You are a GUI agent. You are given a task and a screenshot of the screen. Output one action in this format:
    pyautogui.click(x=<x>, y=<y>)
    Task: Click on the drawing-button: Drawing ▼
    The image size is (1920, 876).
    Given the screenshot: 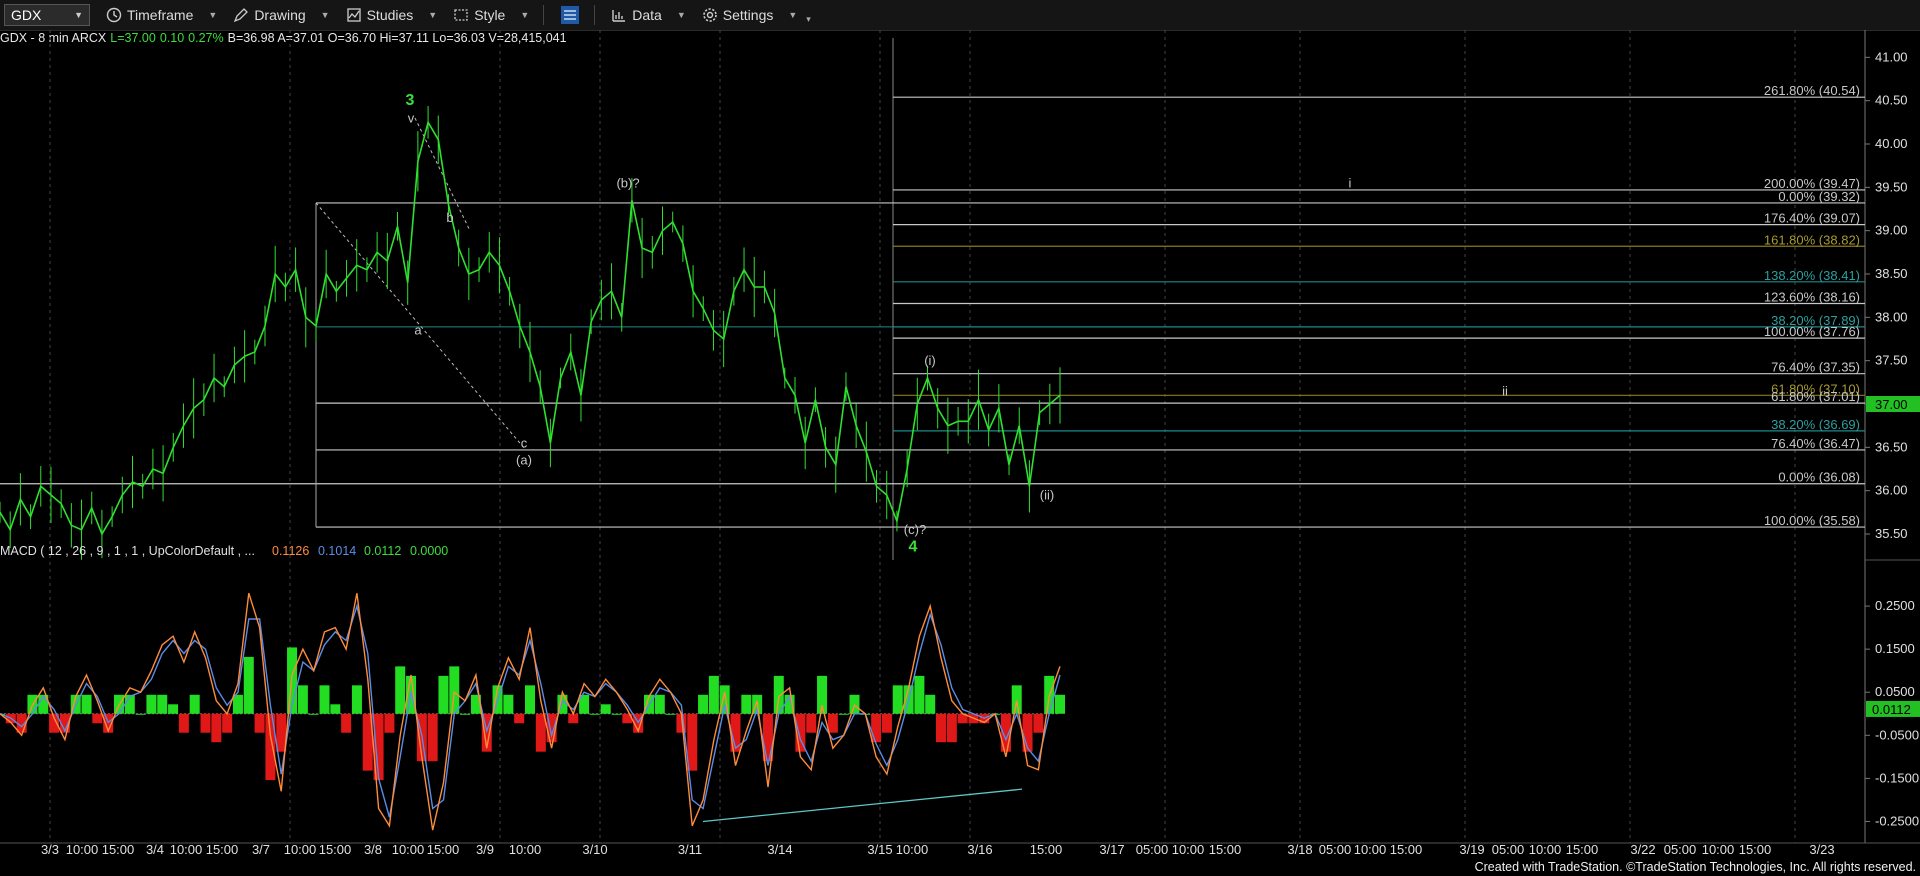 What is the action you would take?
    pyautogui.click(x=281, y=15)
    